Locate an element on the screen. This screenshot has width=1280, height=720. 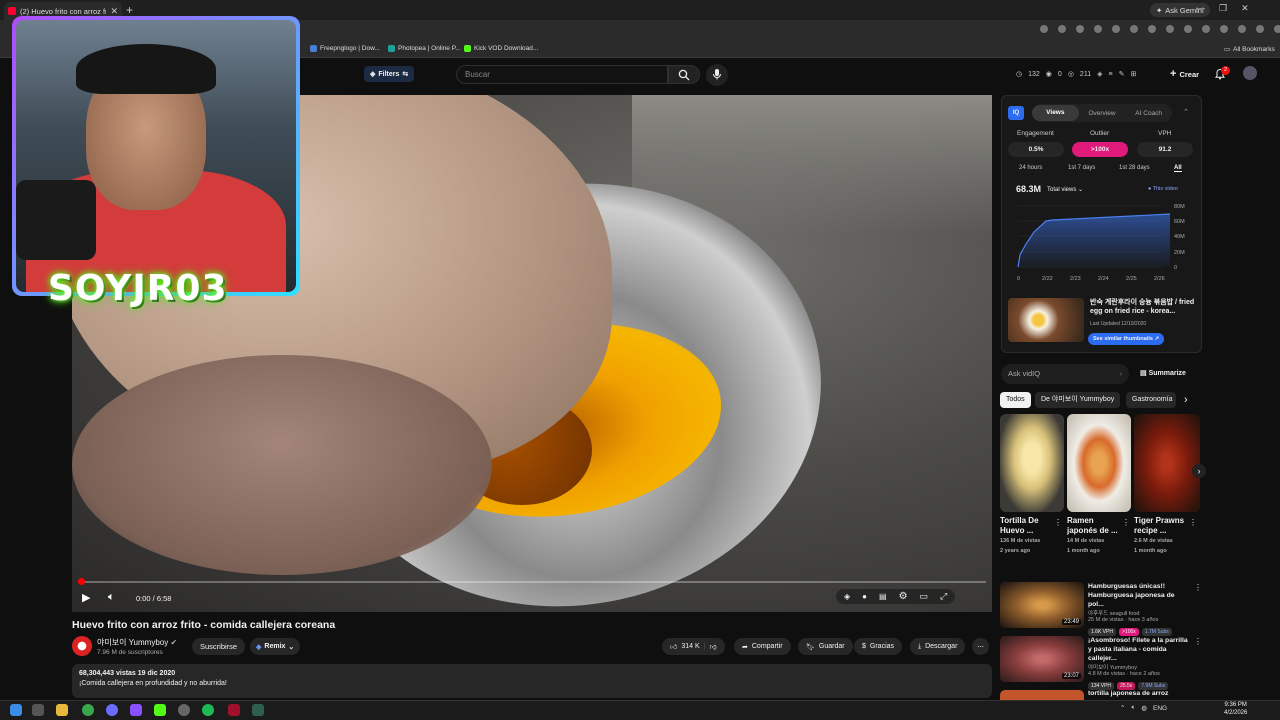
more-actions-button: ⋯ is located at coordinates (980, 646).